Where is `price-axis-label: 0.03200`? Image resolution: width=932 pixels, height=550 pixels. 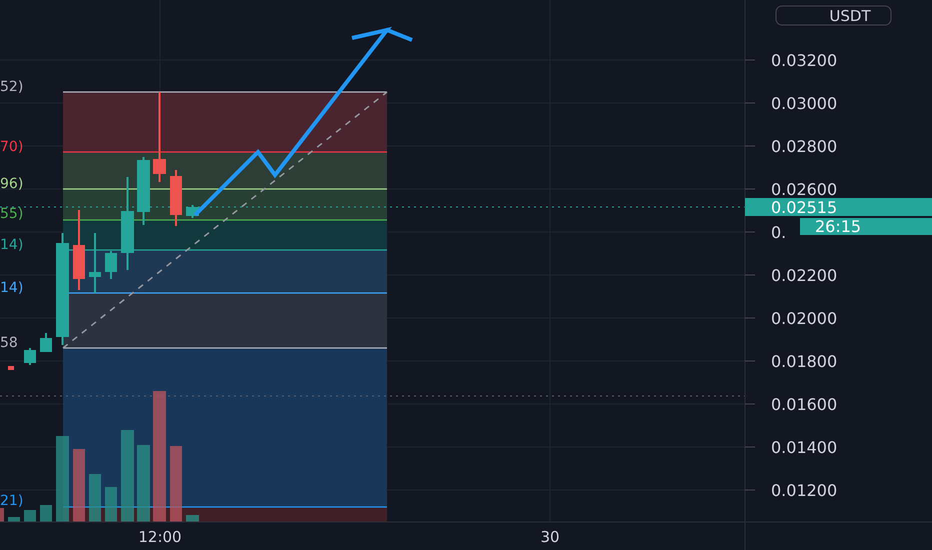 price-axis-label: 0.03200 is located at coordinates (804, 60).